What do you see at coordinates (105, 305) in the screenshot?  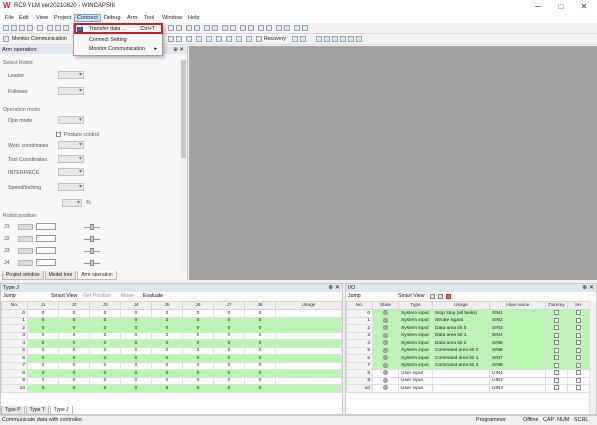 I see `type-j-col-header: J3` at bounding box center [105, 305].